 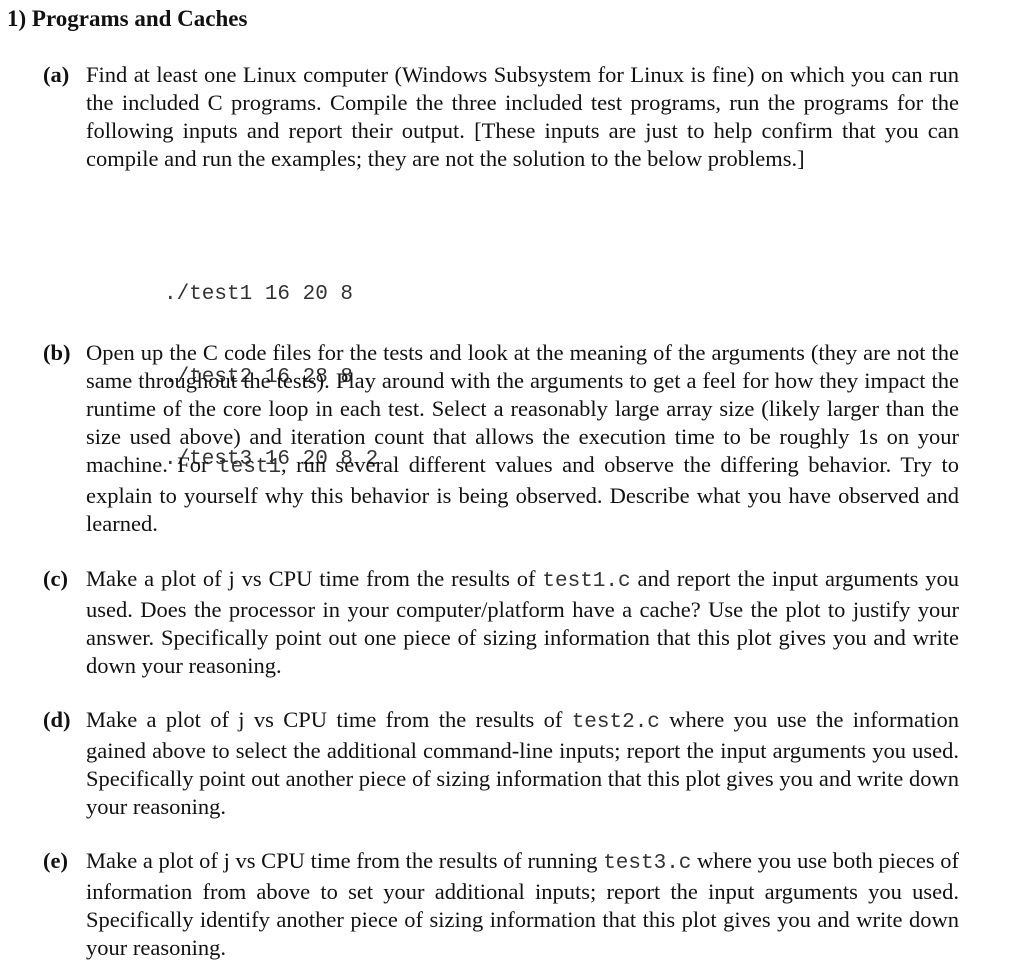 I want to click on part-label: (c), so click(x=55, y=578).